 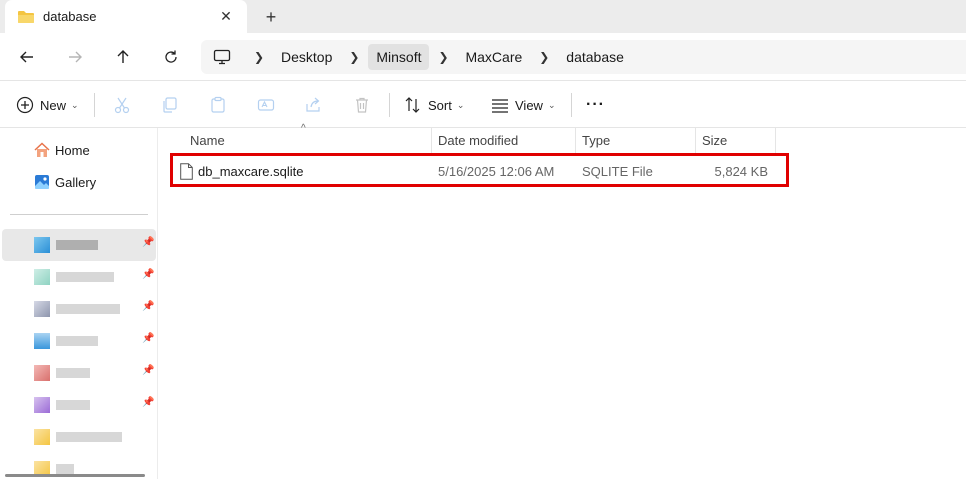 What do you see at coordinates (735, 141) in the screenshot?
I see `column-header-size: Size` at bounding box center [735, 141].